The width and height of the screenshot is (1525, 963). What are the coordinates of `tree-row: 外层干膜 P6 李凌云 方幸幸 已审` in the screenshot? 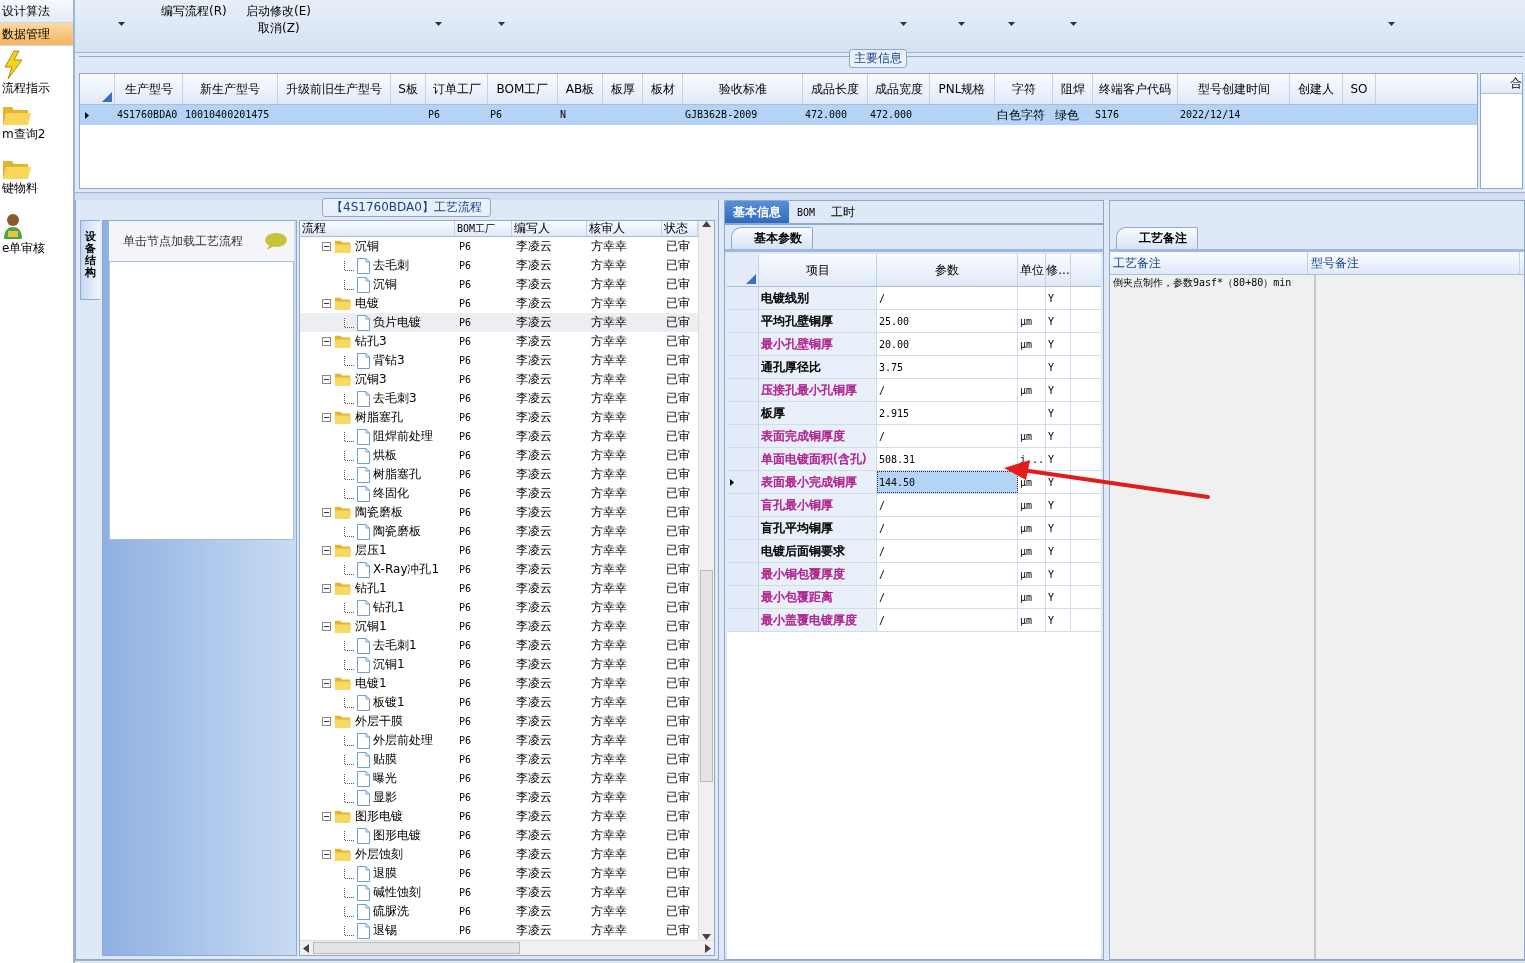 It's located at (499, 721).